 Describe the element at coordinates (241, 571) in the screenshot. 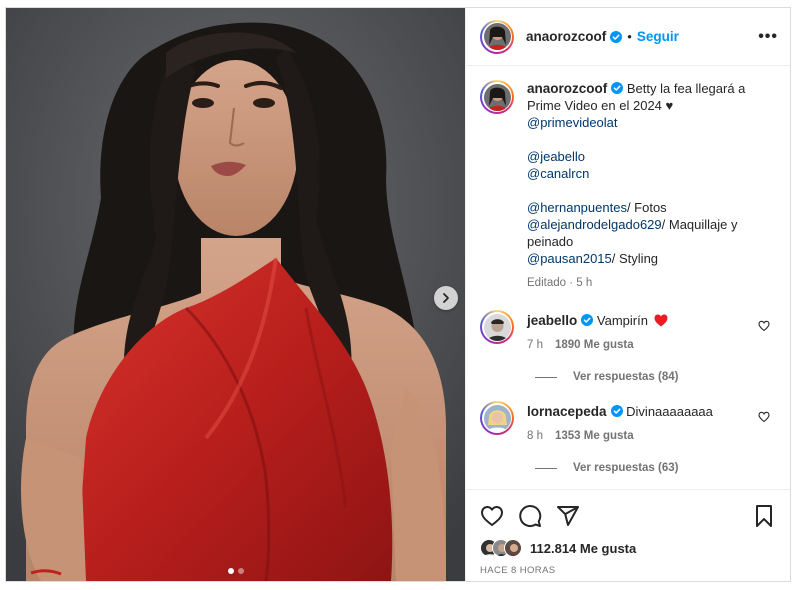

I see `carousel-dot` at that location.